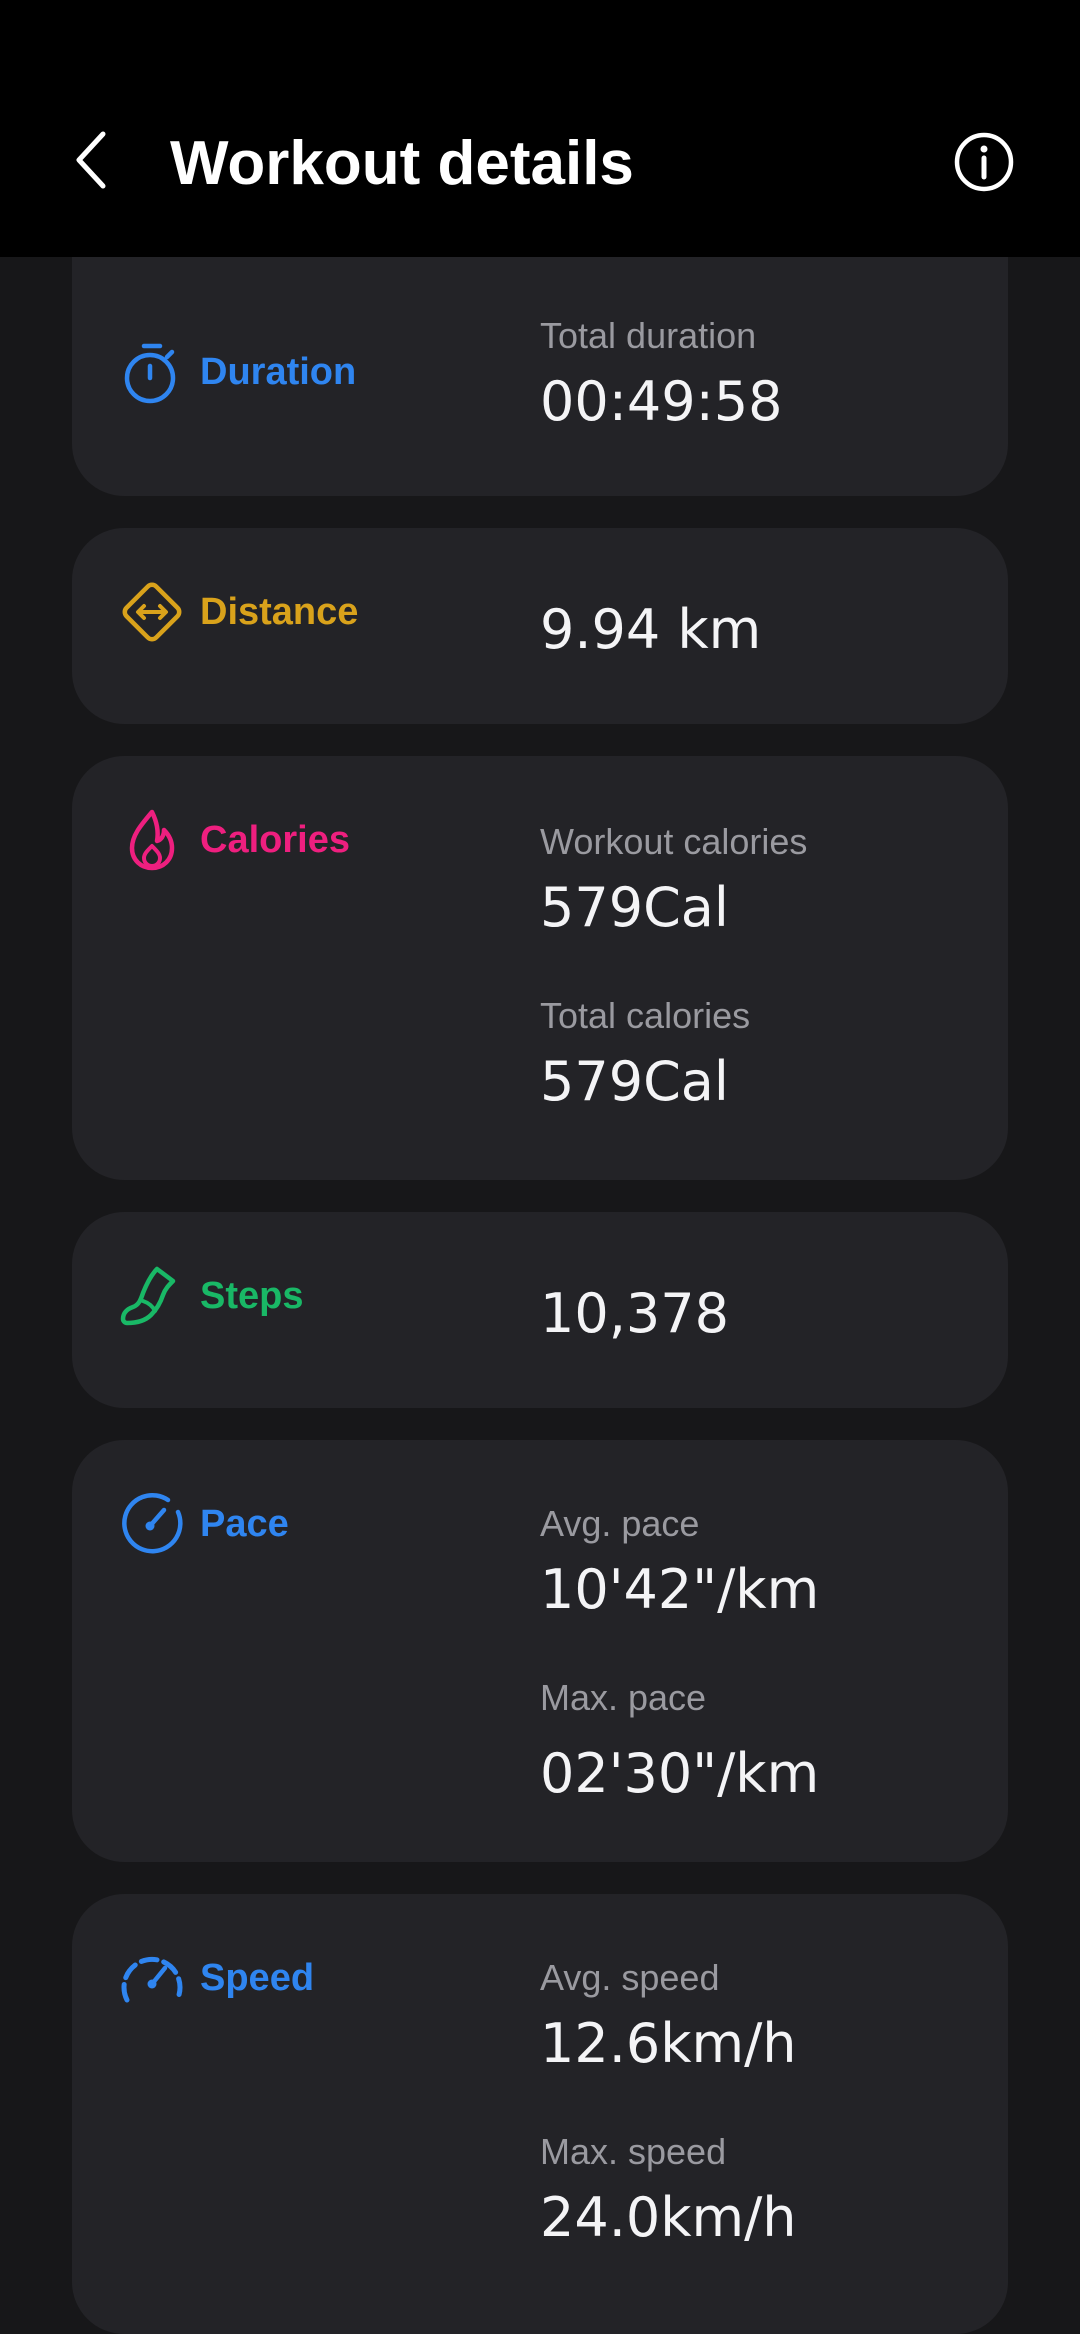 The width and height of the screenshot is (1080, 2334). I want to click on flame-icon, so click(152, 840).